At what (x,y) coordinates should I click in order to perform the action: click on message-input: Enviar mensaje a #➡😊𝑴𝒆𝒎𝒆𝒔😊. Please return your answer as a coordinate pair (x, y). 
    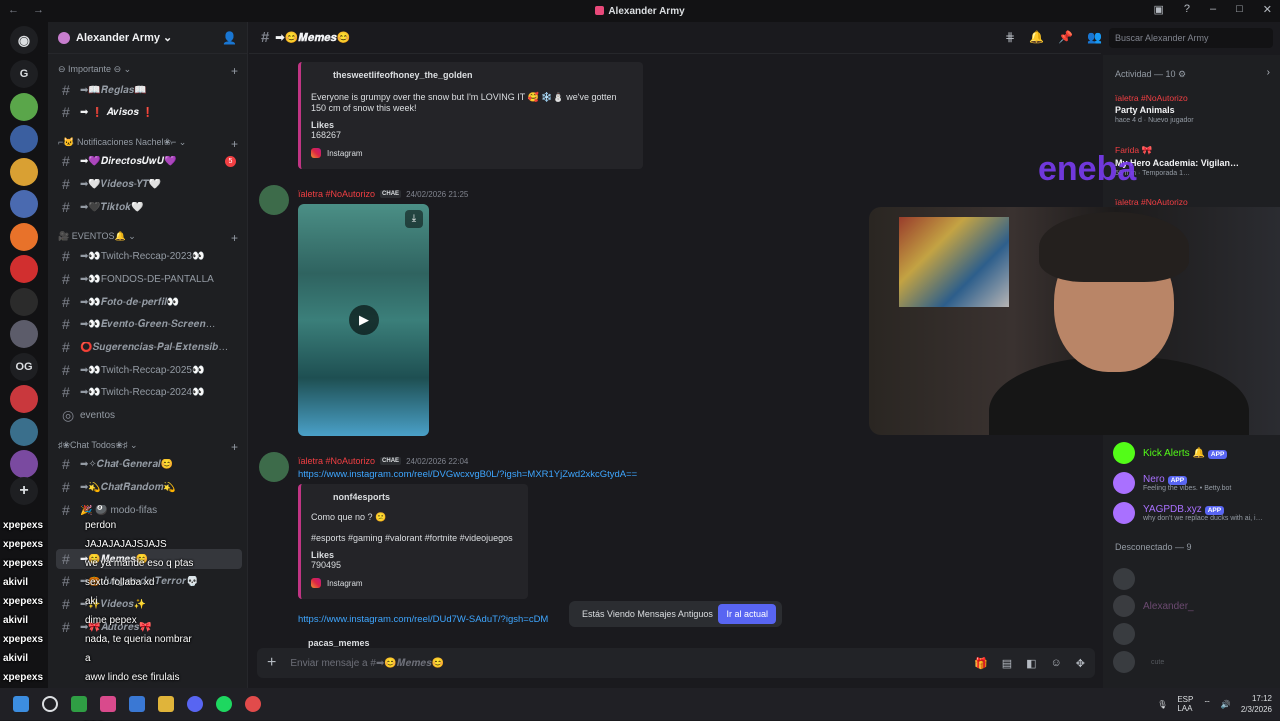
    Looking at the image, I should click on (367, 663).